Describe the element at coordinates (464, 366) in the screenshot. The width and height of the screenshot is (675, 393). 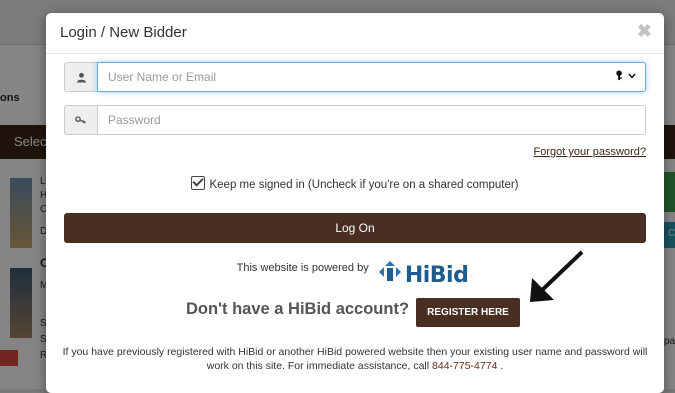
I see `phone-link: 844-775-4774` at that location.